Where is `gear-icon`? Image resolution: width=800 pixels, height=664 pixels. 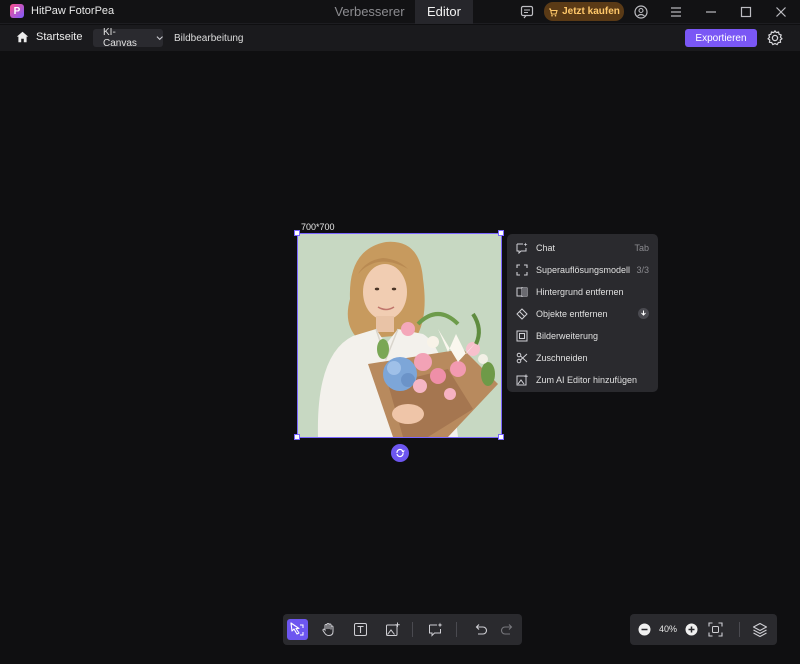 gear-icon is located at coordinates (775, 38).